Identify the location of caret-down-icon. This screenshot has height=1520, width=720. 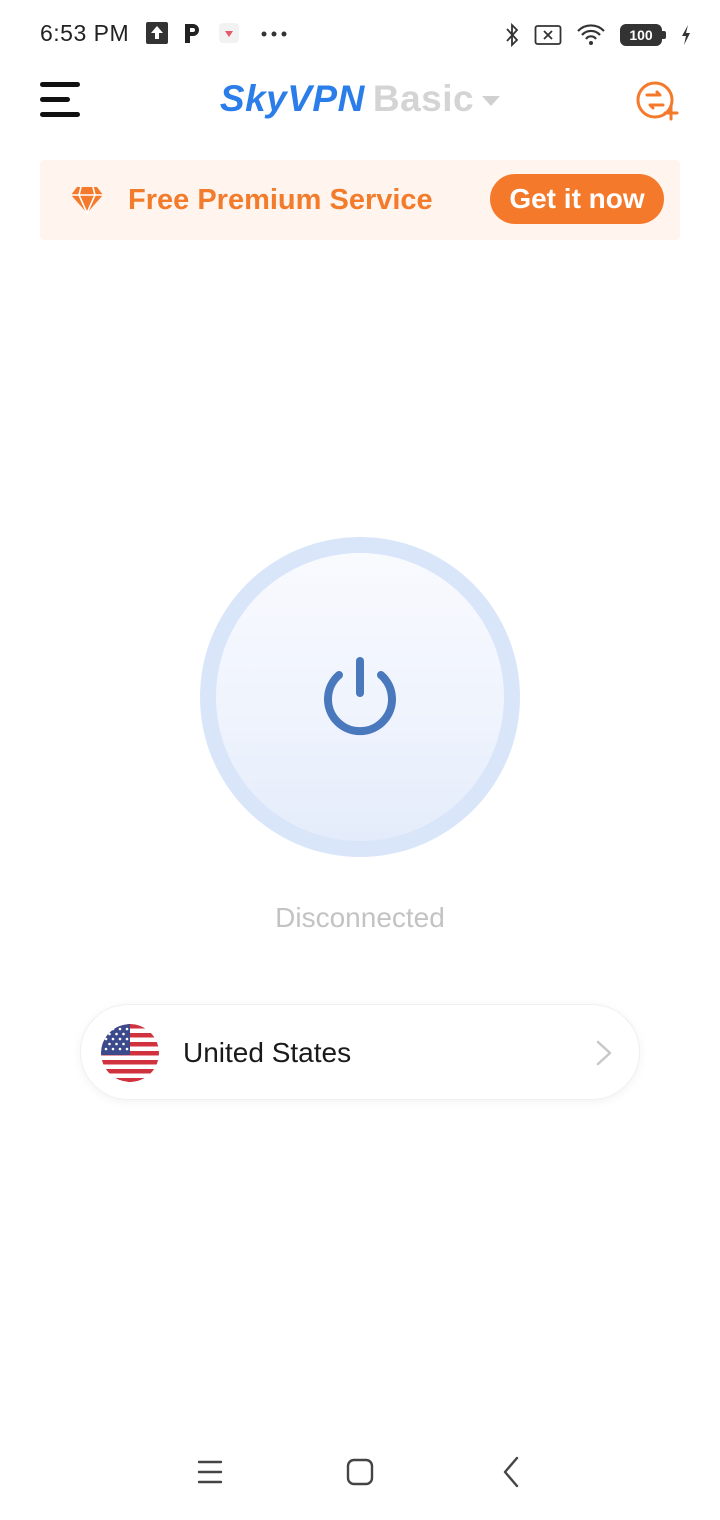
(491, 101).